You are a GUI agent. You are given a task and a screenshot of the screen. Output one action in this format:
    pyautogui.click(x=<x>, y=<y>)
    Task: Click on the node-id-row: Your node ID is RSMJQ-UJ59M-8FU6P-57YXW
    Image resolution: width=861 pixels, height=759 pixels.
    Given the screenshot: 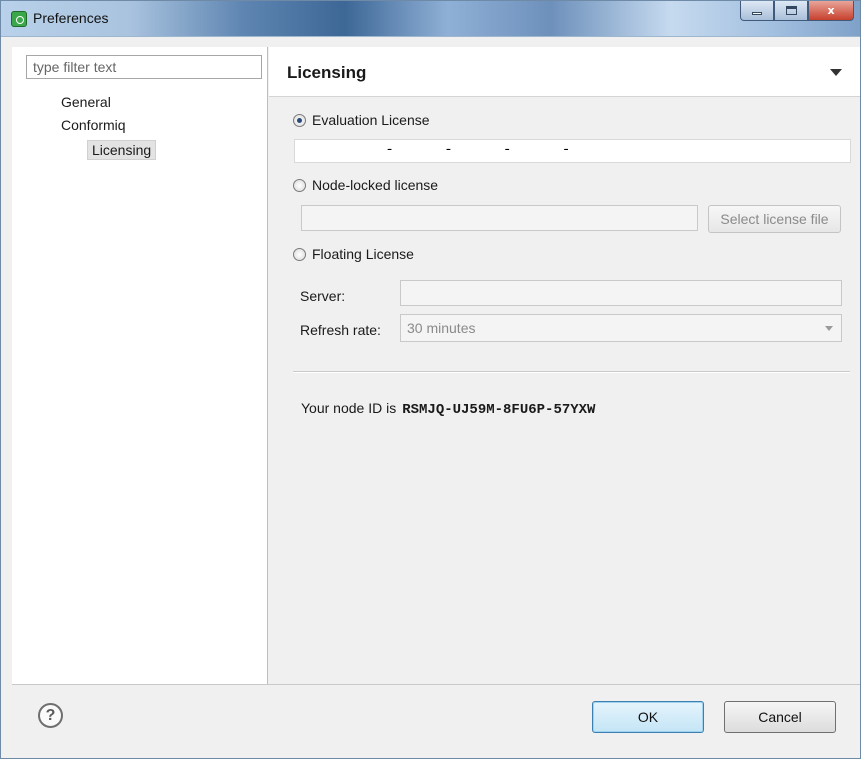 What is the action you would take?
    pyautogui.click(x=448, y=409)
    